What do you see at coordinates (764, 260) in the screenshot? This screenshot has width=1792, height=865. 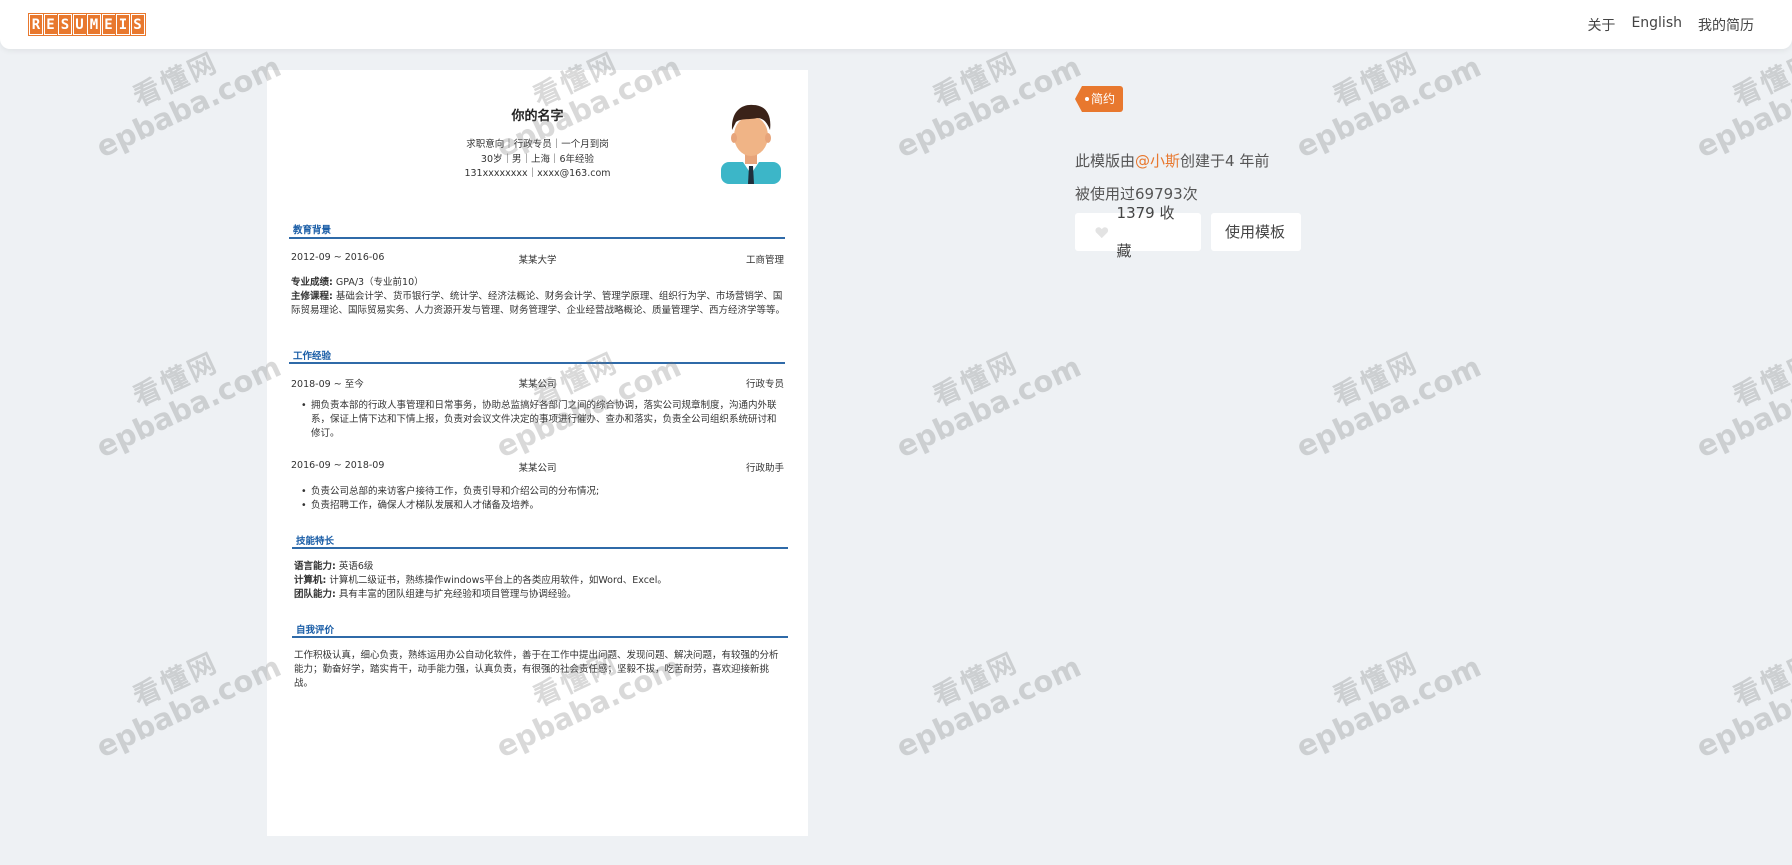 I see `education-major: 工商管理` at bounding box center [764, 260].